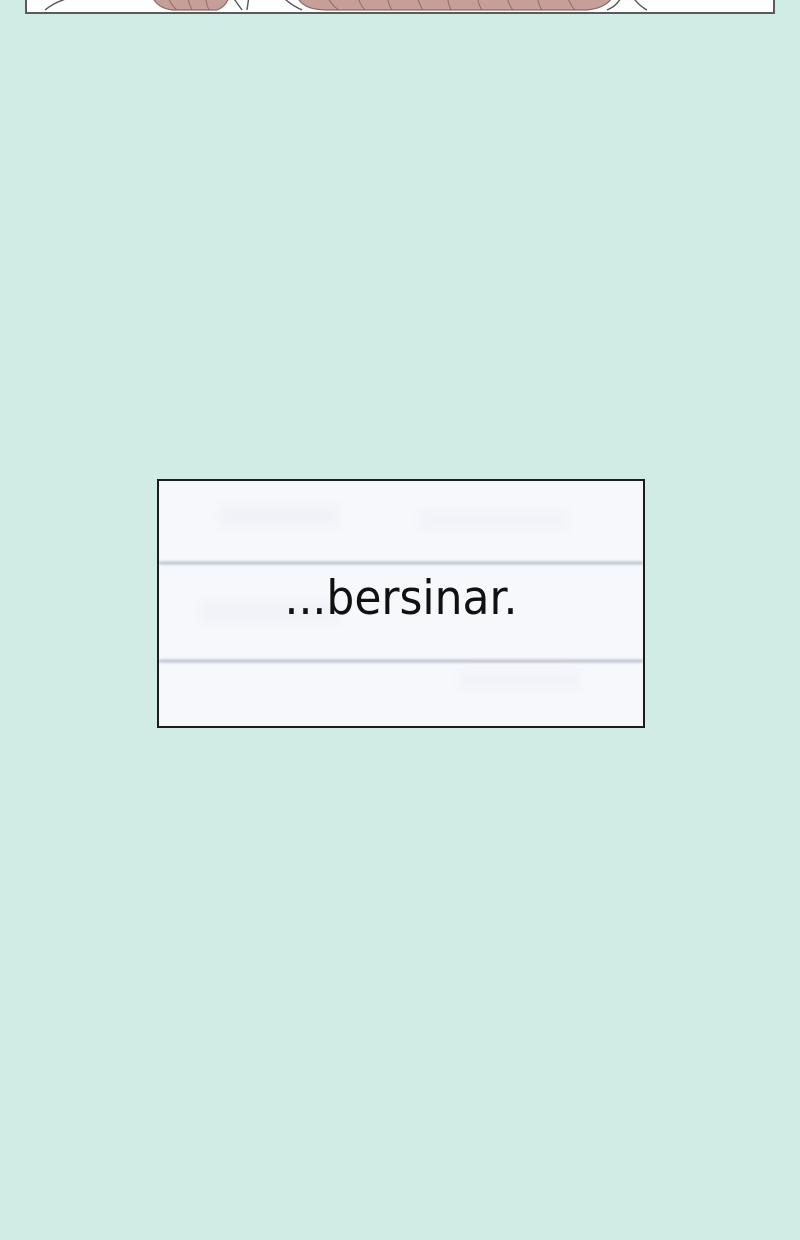  I want to click on previous-panel-fragment, so click(400, 7).